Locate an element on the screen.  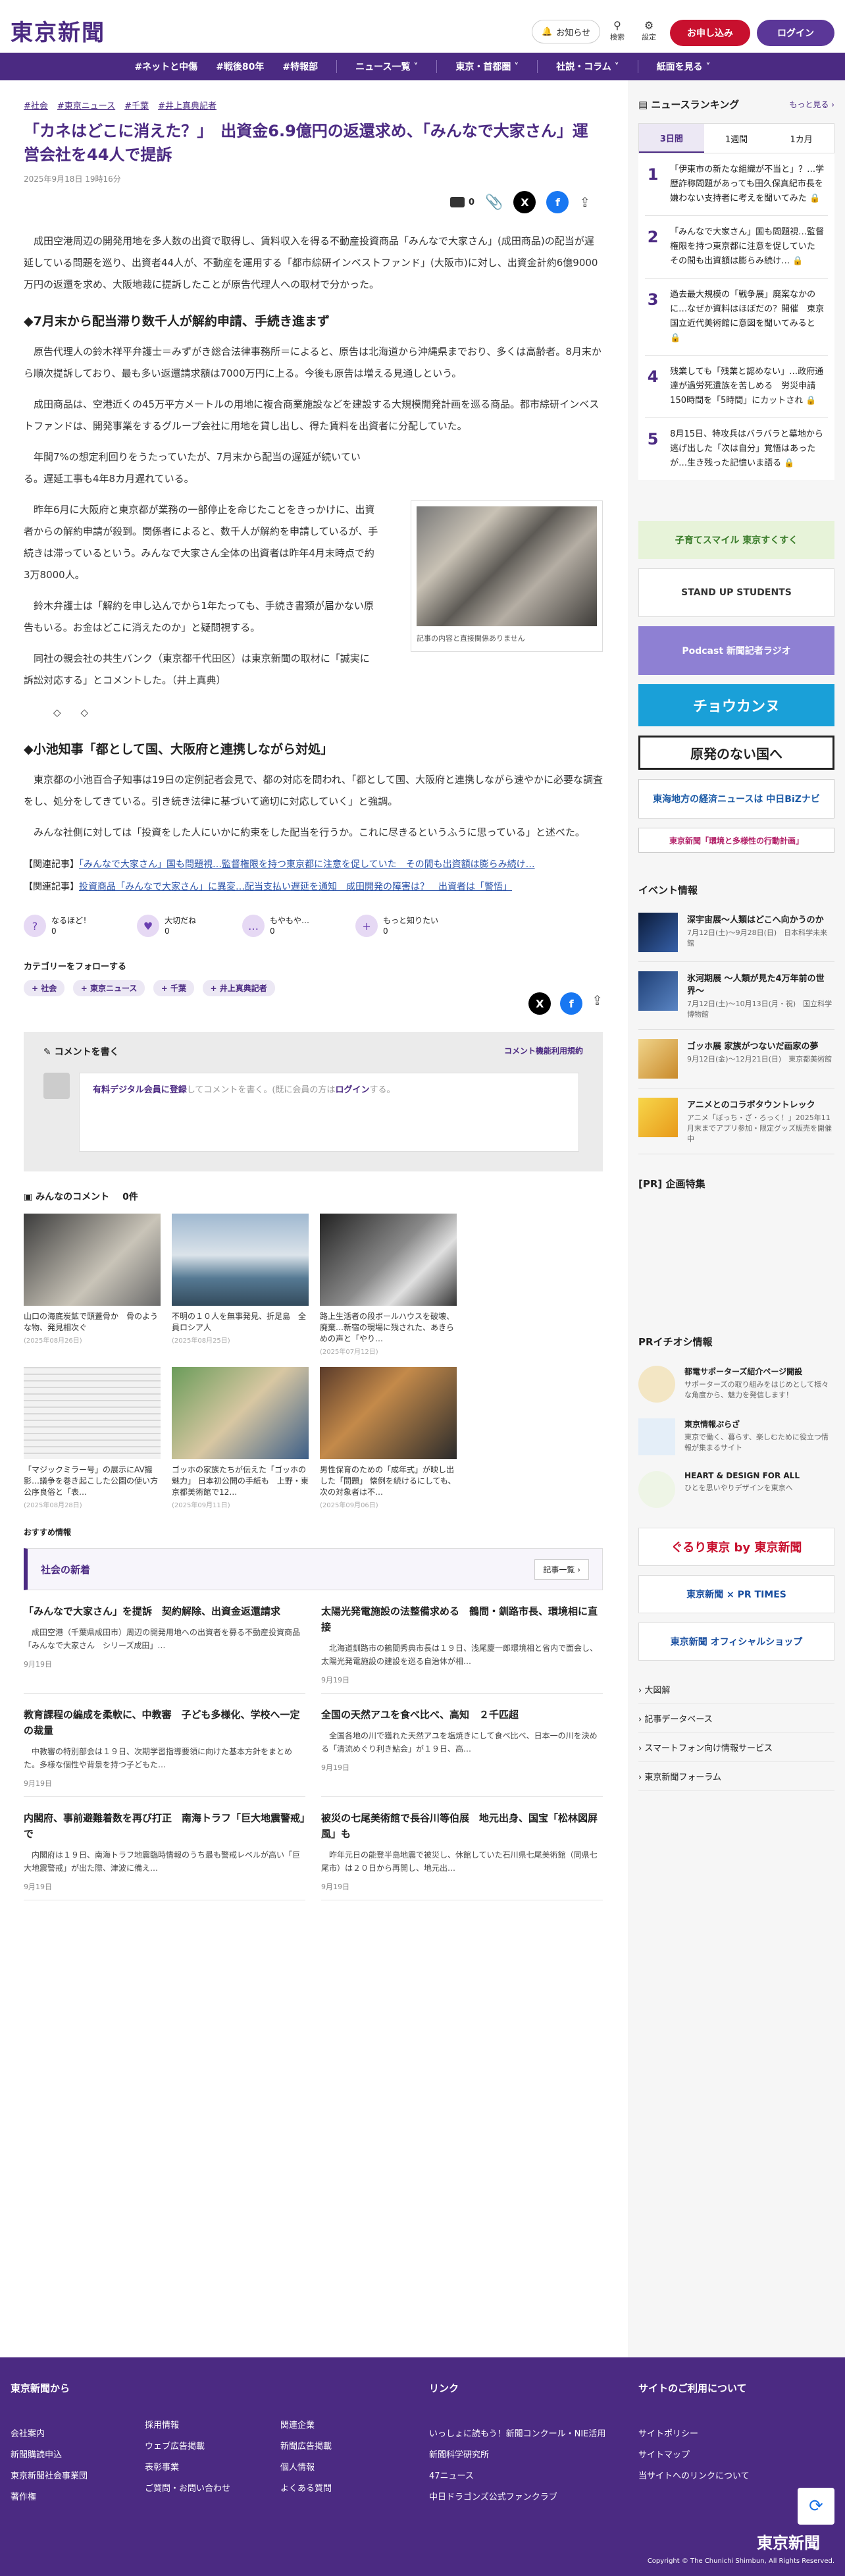
side-link: › 記事データベース is located at coordinates (736, 1718).